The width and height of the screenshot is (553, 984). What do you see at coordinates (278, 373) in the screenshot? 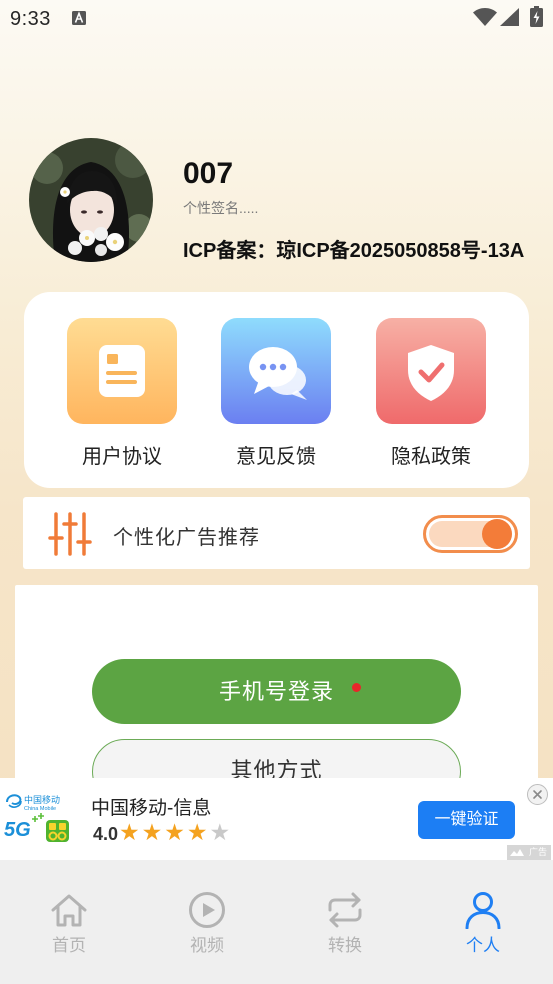
I see `chat-icon` at bounding box center [278, 373].